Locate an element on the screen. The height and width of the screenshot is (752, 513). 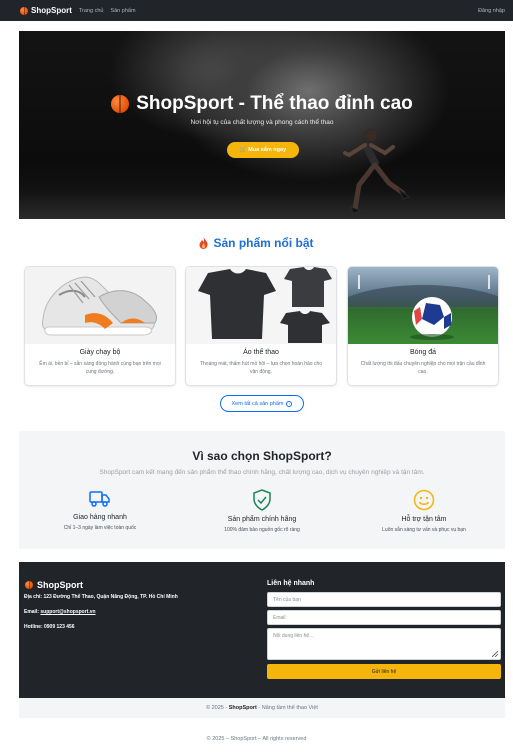
hotline-value: 0909 123 456 is located at coordinates (59, 627).